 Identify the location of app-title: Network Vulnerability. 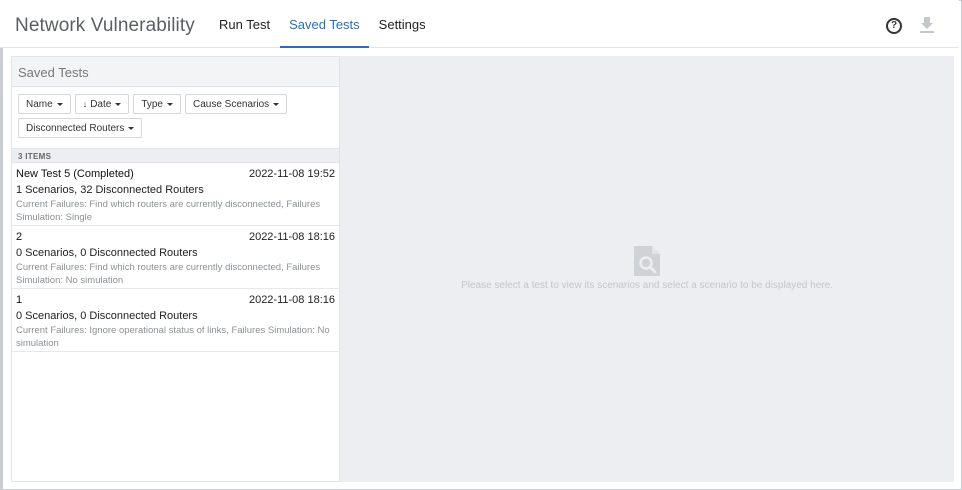
(105, 25).